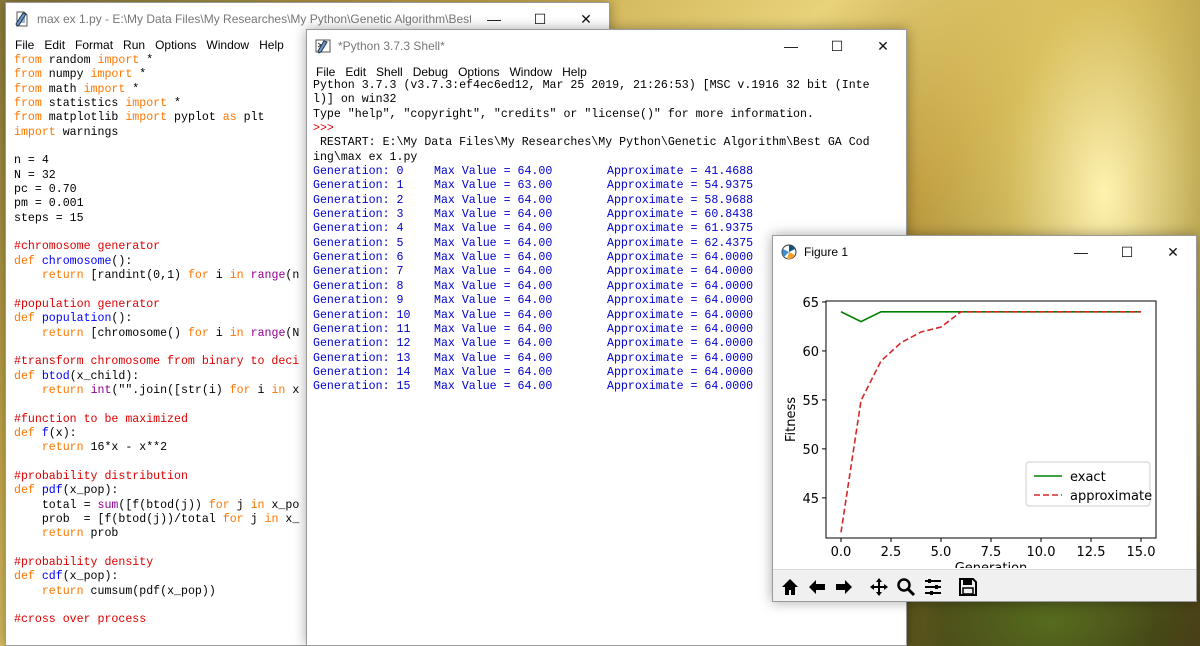 The height and width of the screenshot is (646, 1200). Describe the element at coordinates (87, 304) in the screenshot. I see `code-token: #population generator` at that location.